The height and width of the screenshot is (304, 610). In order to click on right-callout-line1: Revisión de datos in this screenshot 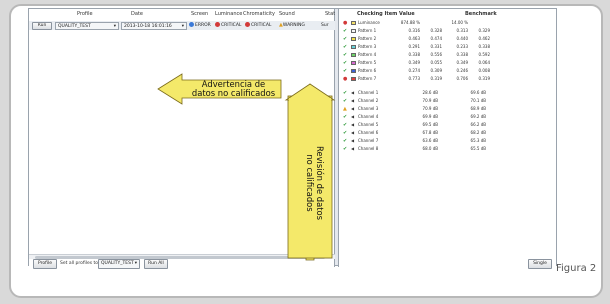, I will do `click(320, 182)`.